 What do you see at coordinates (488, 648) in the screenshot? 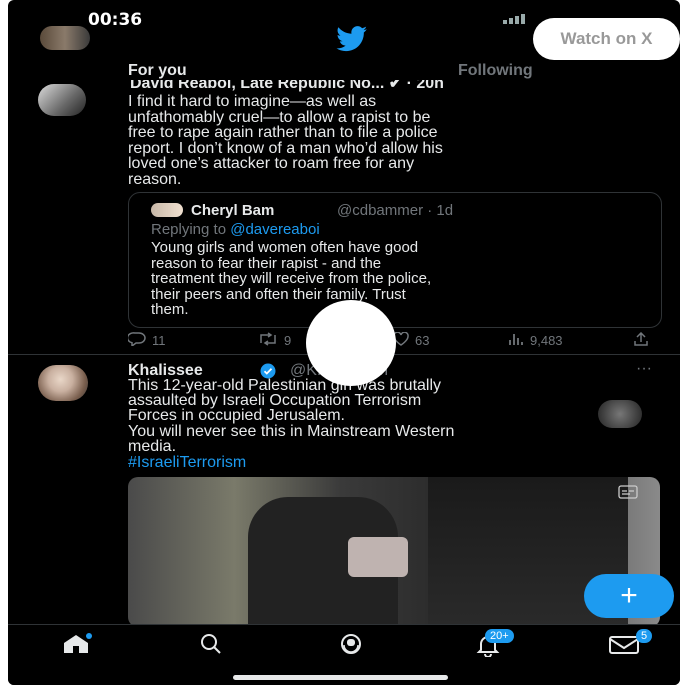
I see `bell-icon` at bounding box center [488, 648].